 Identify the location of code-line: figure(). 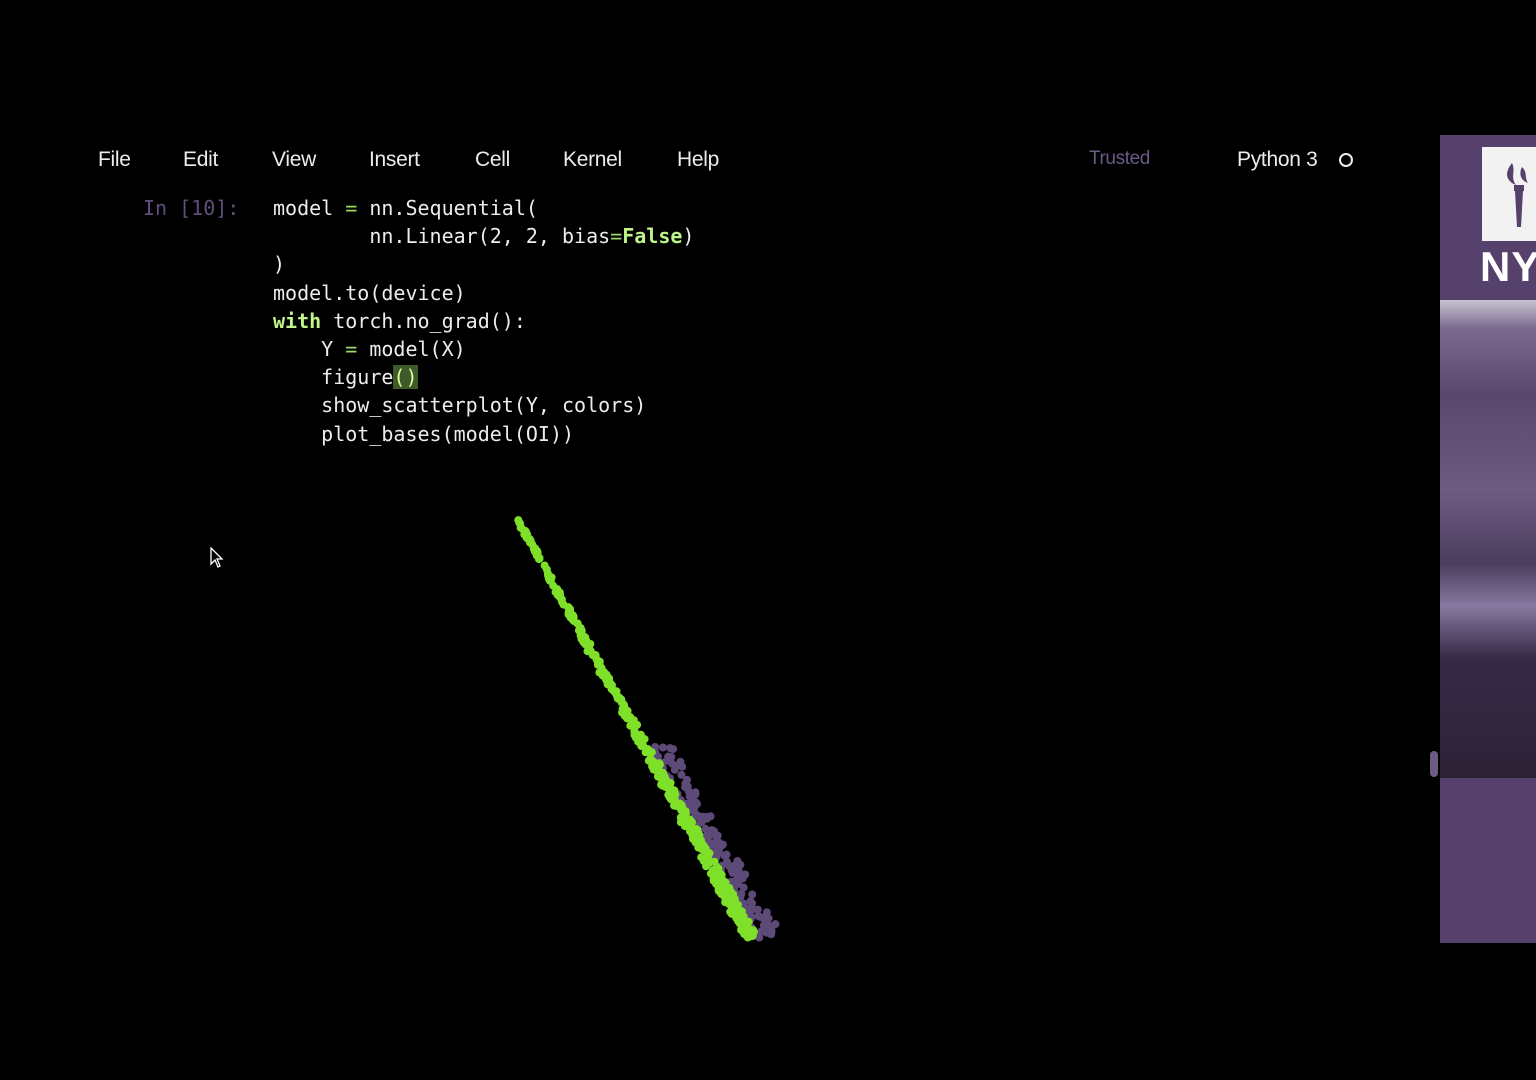
(345, 377).